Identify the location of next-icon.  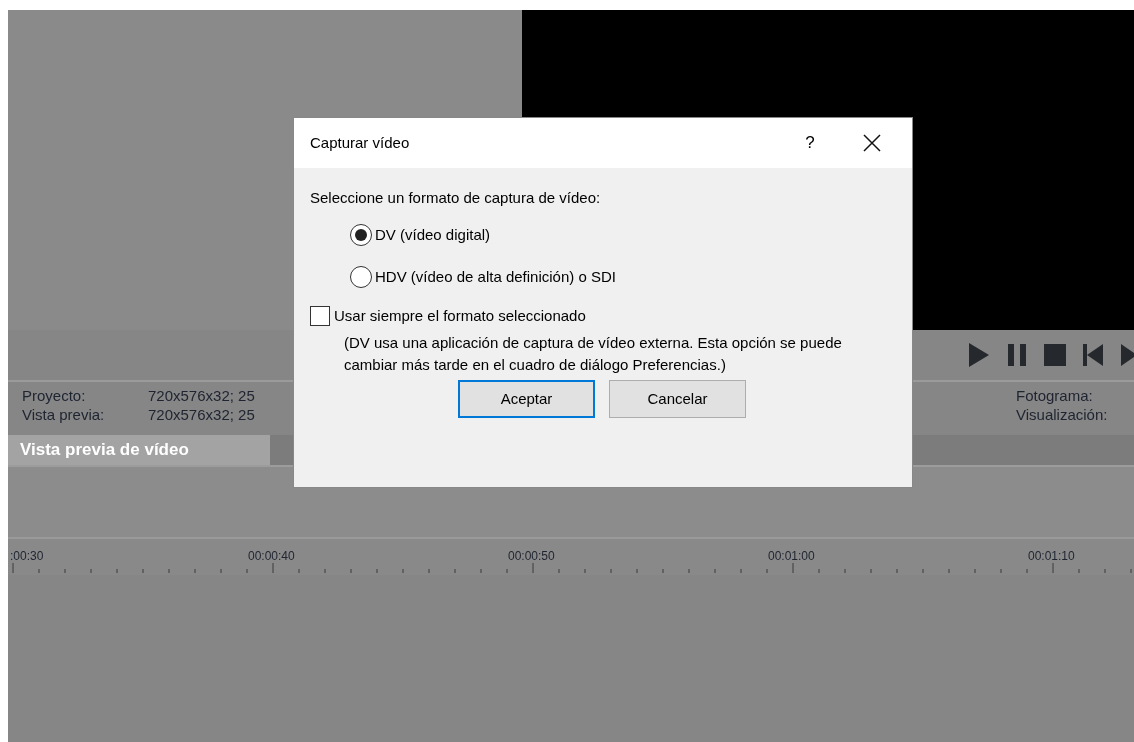
(1127, 355).